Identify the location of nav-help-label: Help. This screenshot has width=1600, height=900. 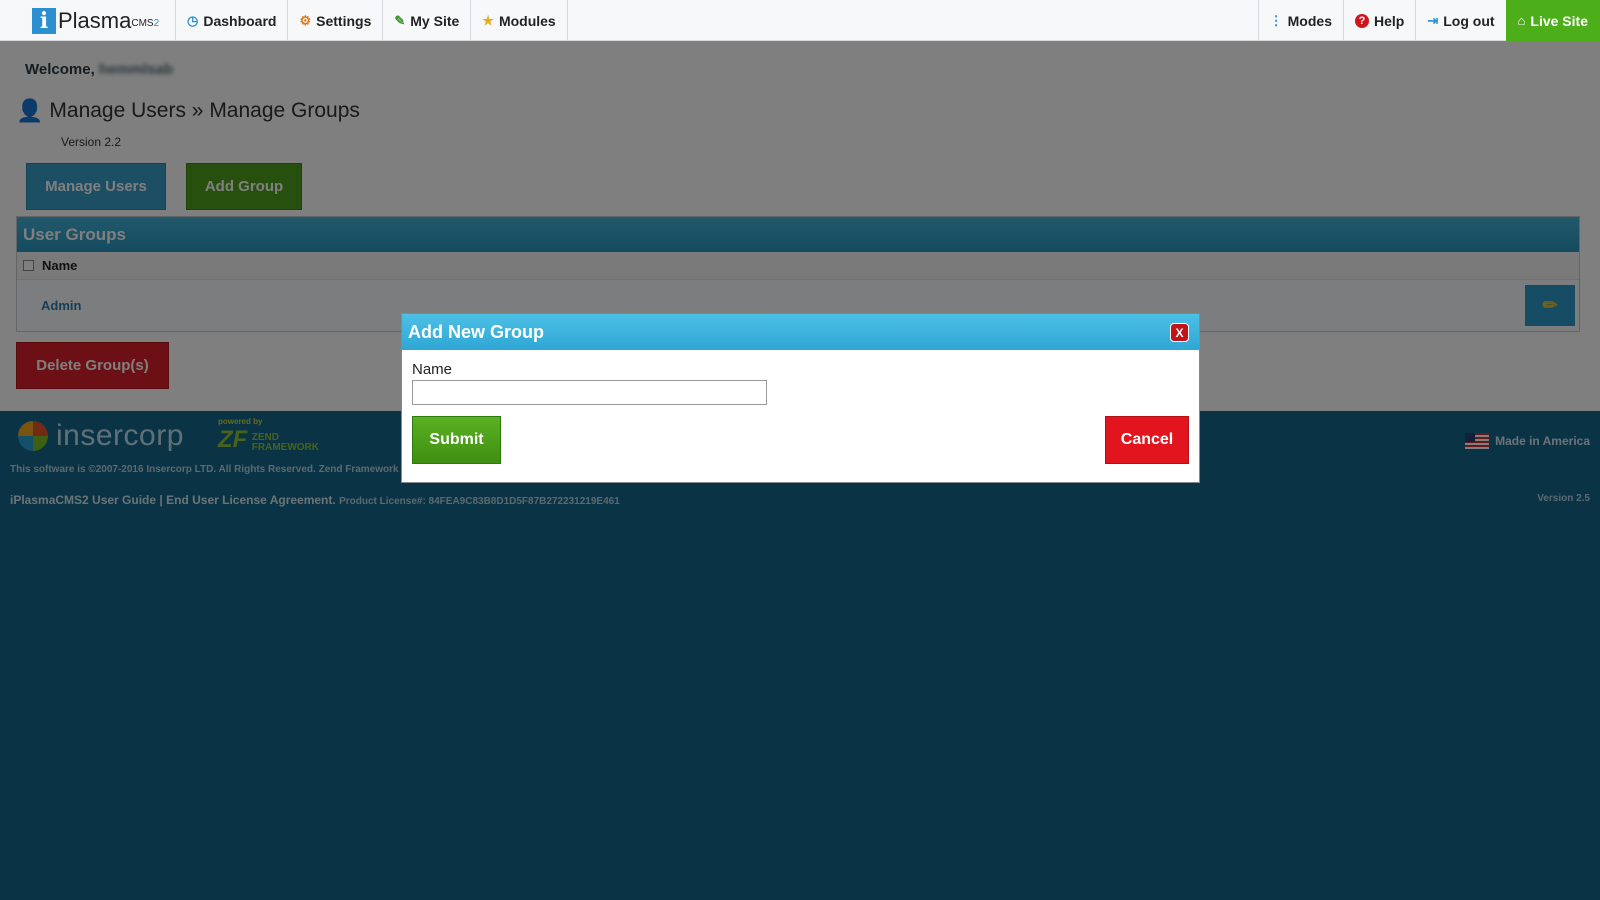
(1389, 20).